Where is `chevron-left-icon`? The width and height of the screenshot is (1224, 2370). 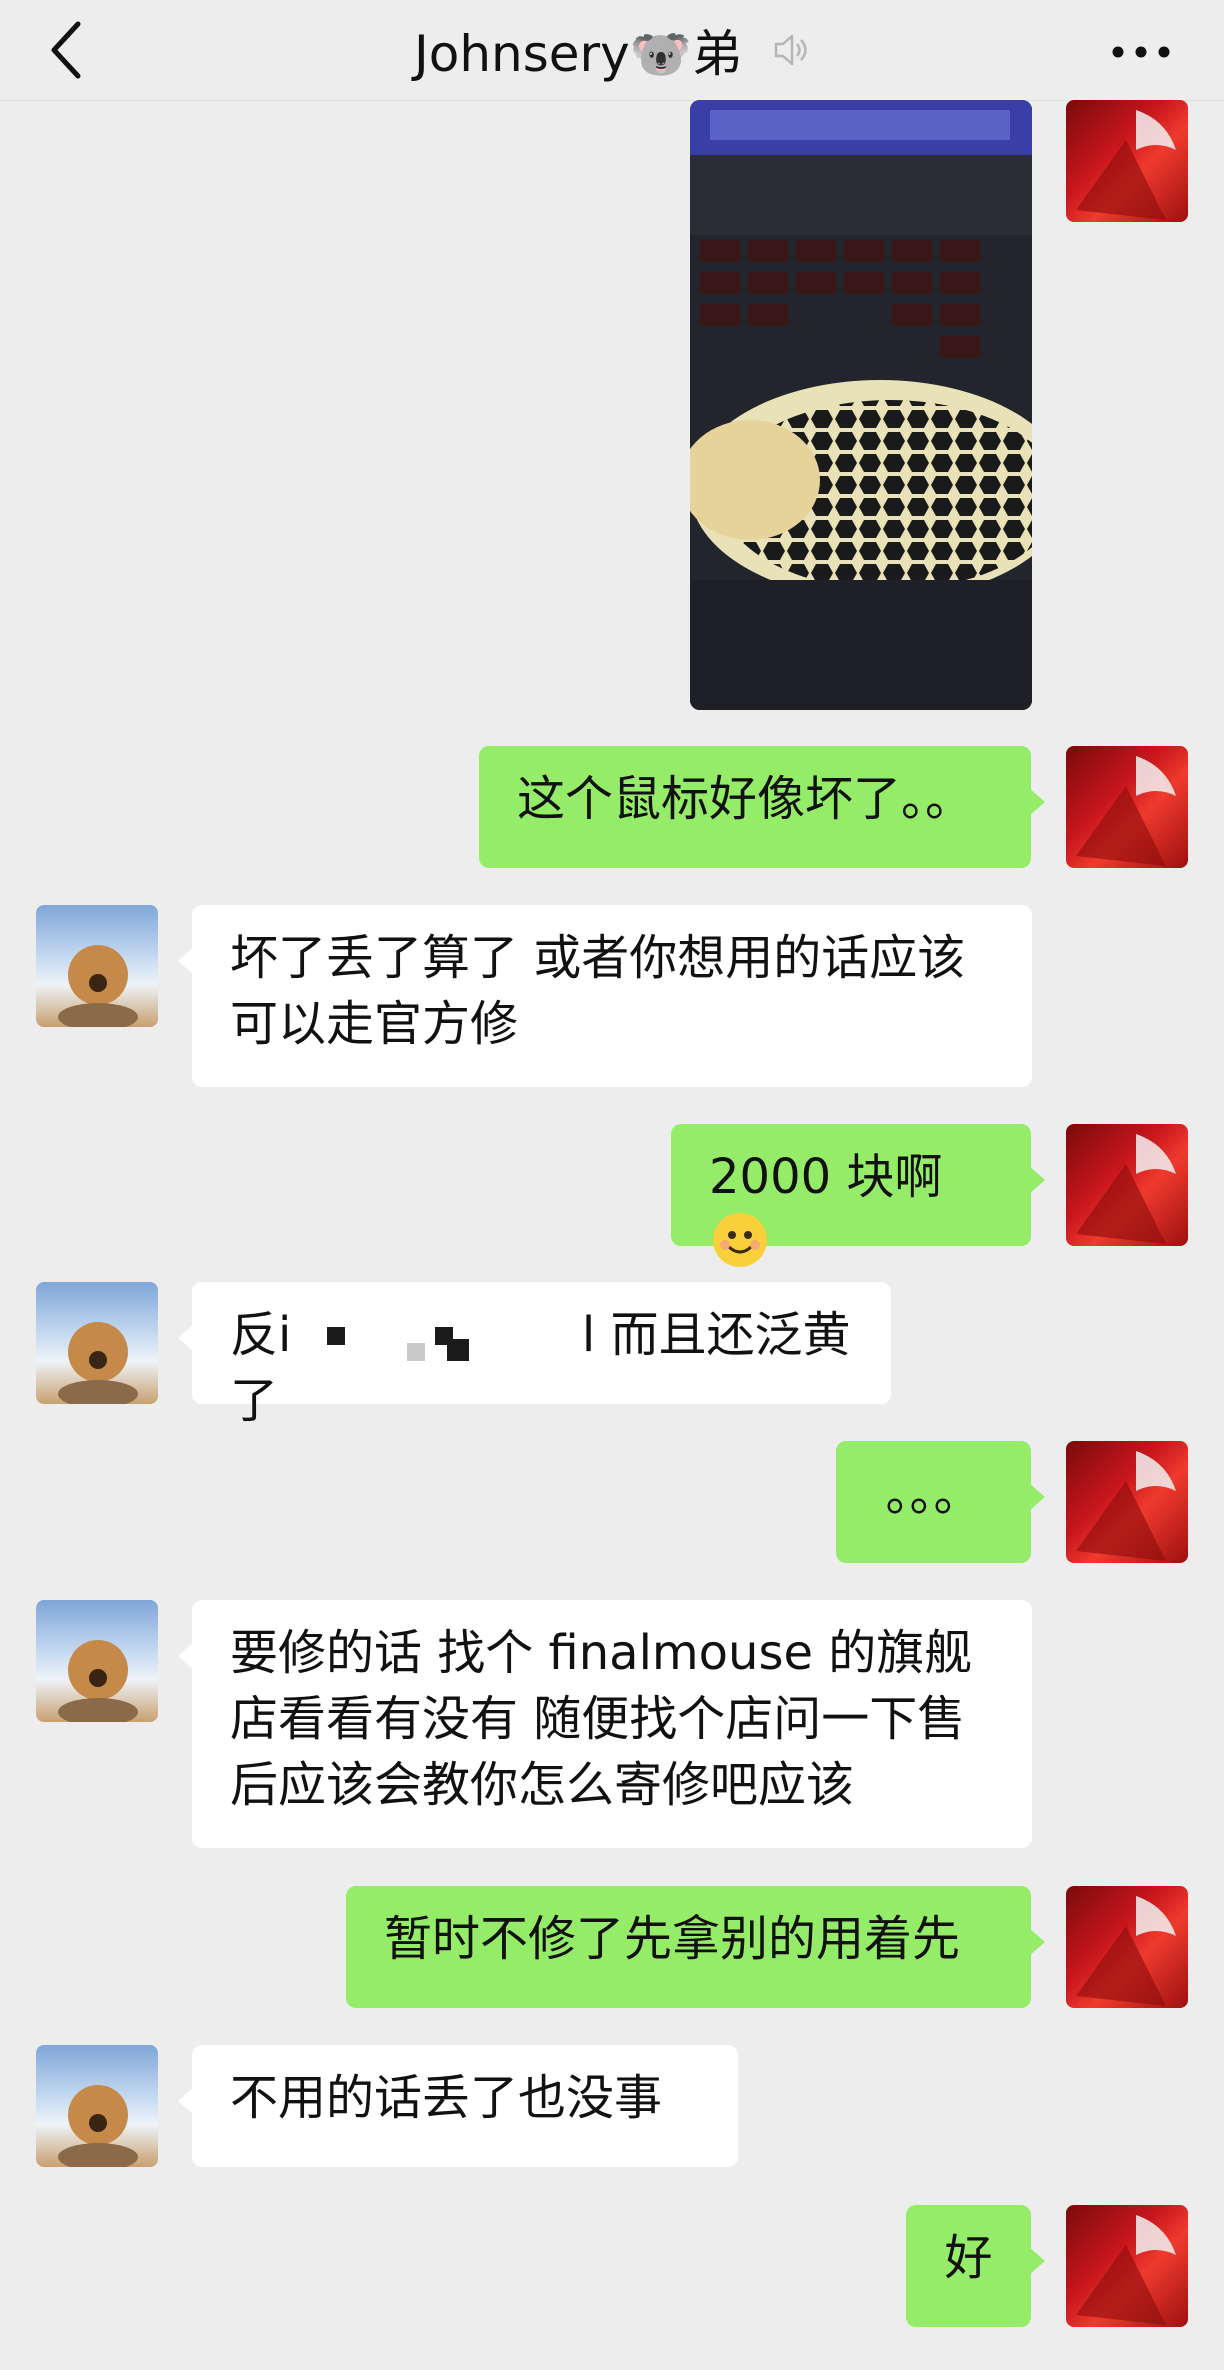
chevron-left-icon is located at coordinates (66, 50).